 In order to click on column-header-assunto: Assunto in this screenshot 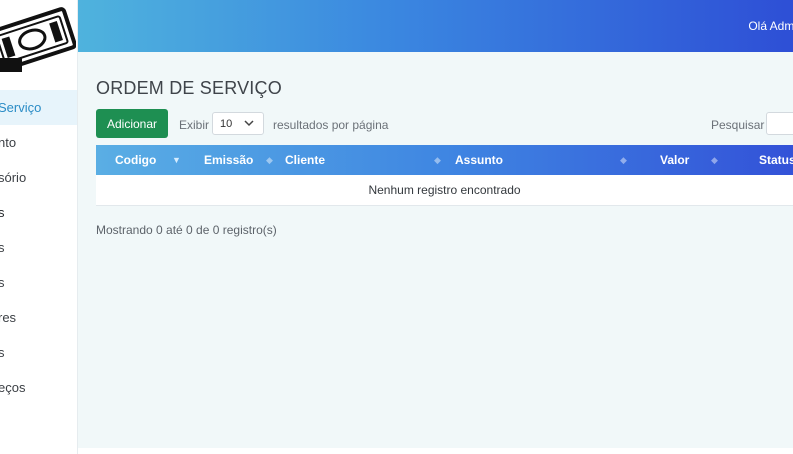, I will do `click(479, 160)`.